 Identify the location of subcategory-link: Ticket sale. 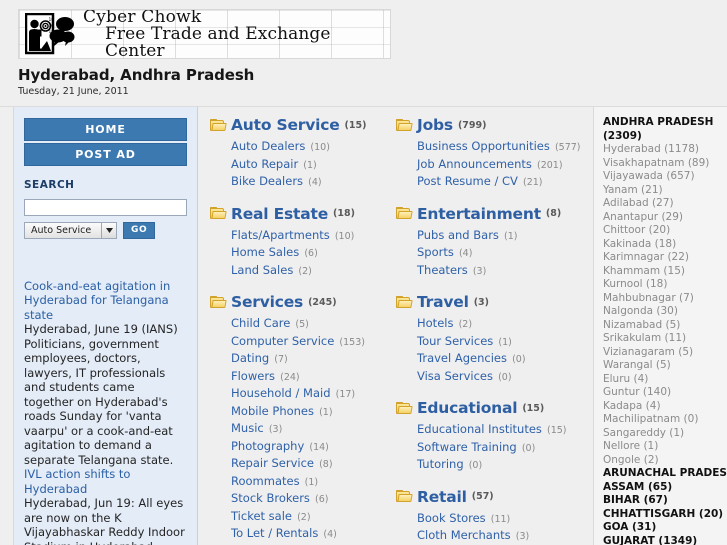
(261, 516).